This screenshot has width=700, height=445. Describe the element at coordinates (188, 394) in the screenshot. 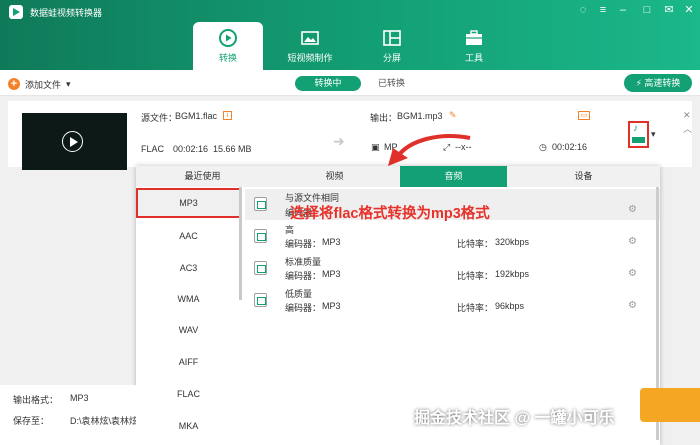

I see `format-item-flac: FLAC` at that location.